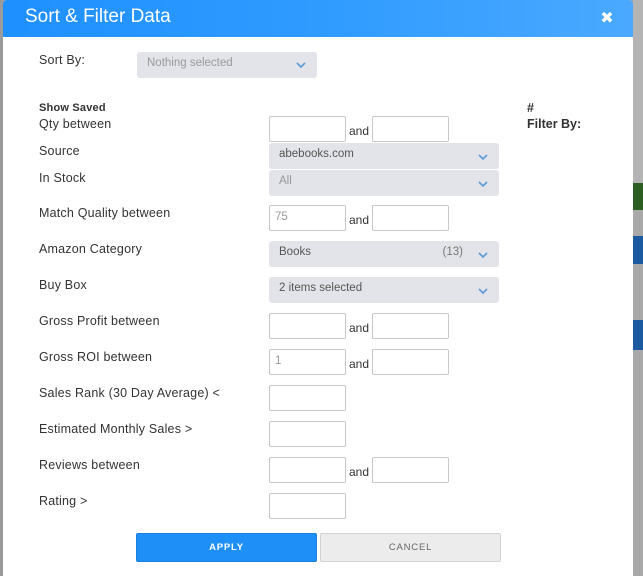 This screenshot has height=576, width=643. What do you see at coordinates (307, 129) in the screenshot?
I see `qty-min-input` at bounding box center [307, 129].